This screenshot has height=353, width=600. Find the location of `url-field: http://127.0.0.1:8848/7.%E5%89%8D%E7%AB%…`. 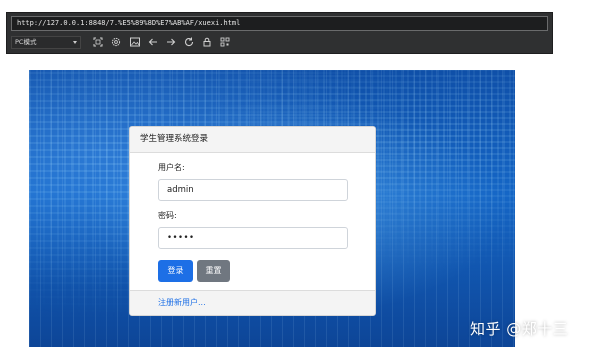

url-field: http://127.0.0.1:8848/7.%E5%89%8D%E7%AB%… is located at coordinates (279, 23).